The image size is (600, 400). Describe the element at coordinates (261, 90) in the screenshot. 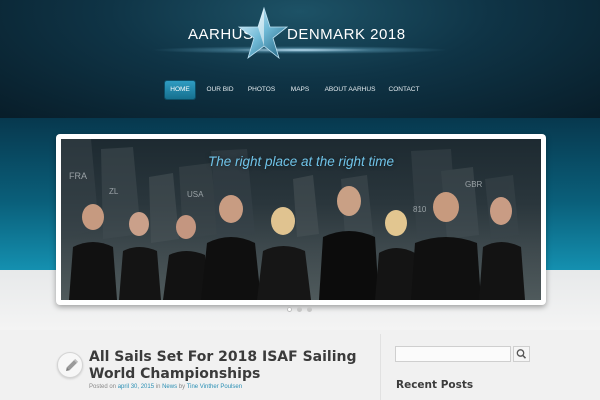

I see `nav-photos: PHOTOS` at that location.